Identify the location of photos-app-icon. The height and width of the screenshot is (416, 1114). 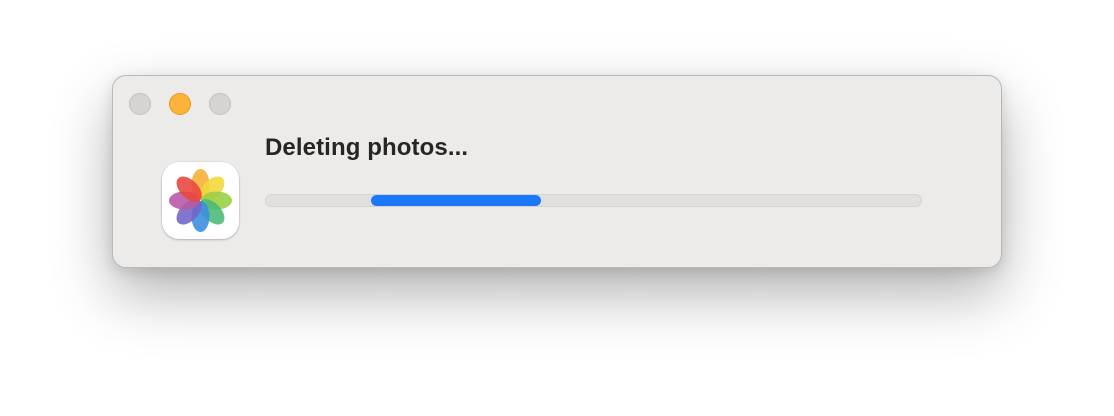
(200, 200).